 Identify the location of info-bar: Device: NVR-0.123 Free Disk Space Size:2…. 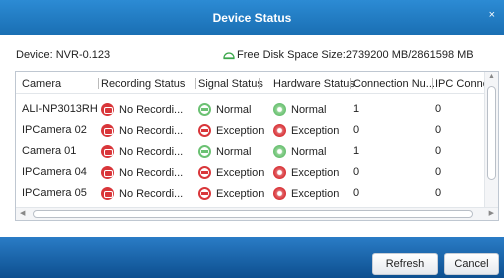
(252, 52).